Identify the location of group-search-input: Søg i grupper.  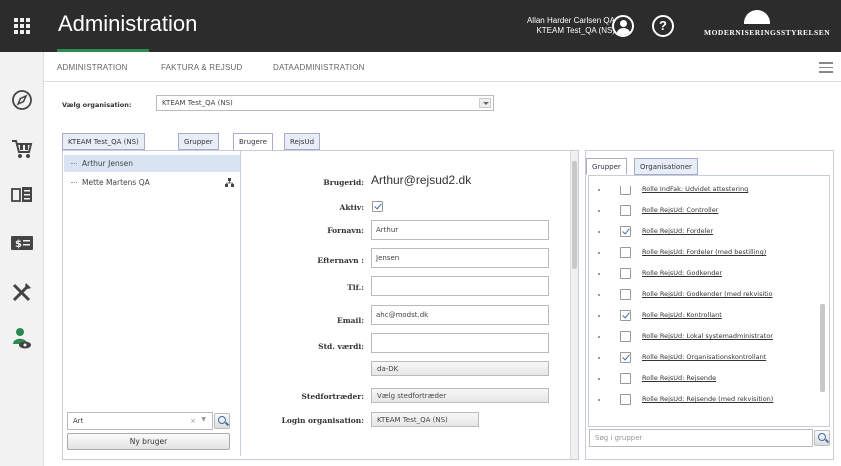
(701, 438).